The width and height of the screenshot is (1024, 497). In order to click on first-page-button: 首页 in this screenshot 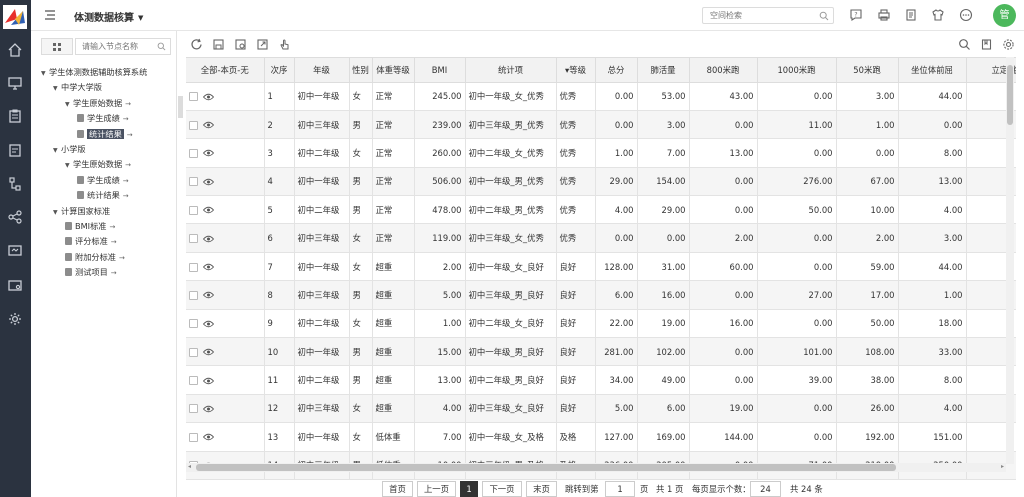, I will do `click(397, 489)`.